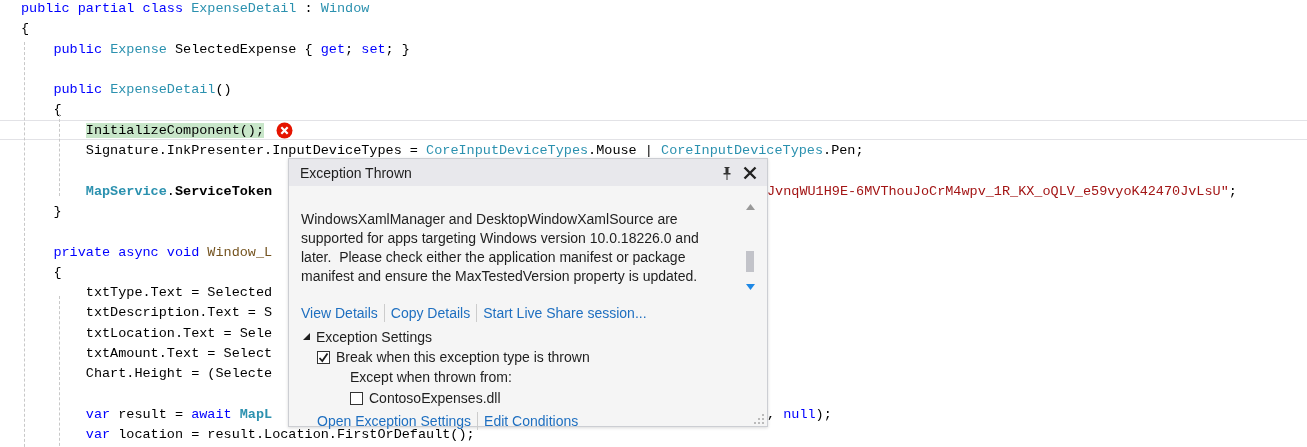 This screenshot has width=1307, height=447. I want to click on popup-link: Open Exception Settings, so click(394, 421).